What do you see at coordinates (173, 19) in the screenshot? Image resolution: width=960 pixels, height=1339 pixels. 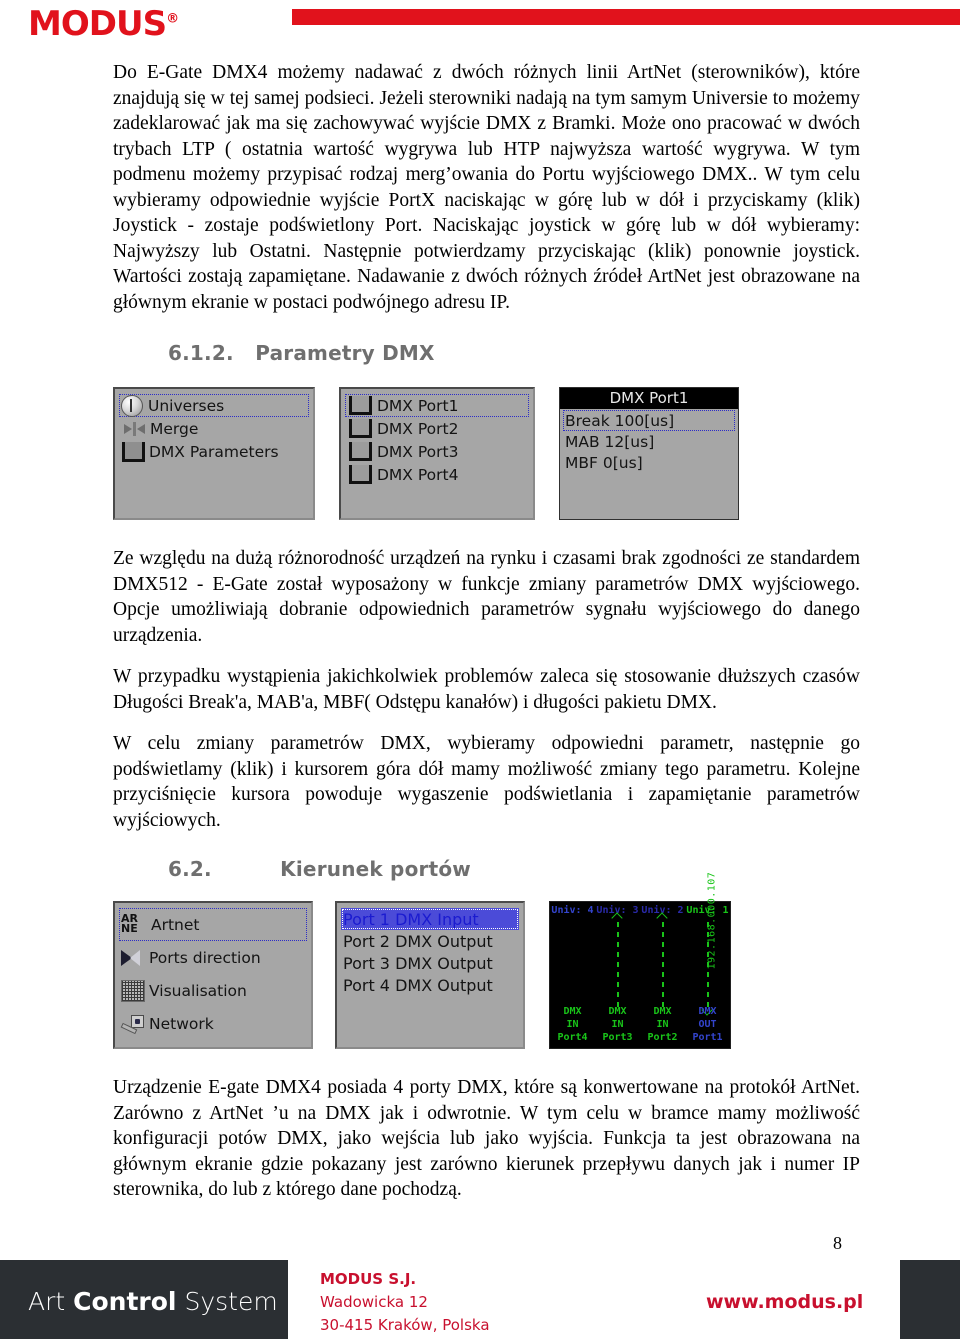 I see `registered-trademark-icon: ®` at bounding box center [173, 19].